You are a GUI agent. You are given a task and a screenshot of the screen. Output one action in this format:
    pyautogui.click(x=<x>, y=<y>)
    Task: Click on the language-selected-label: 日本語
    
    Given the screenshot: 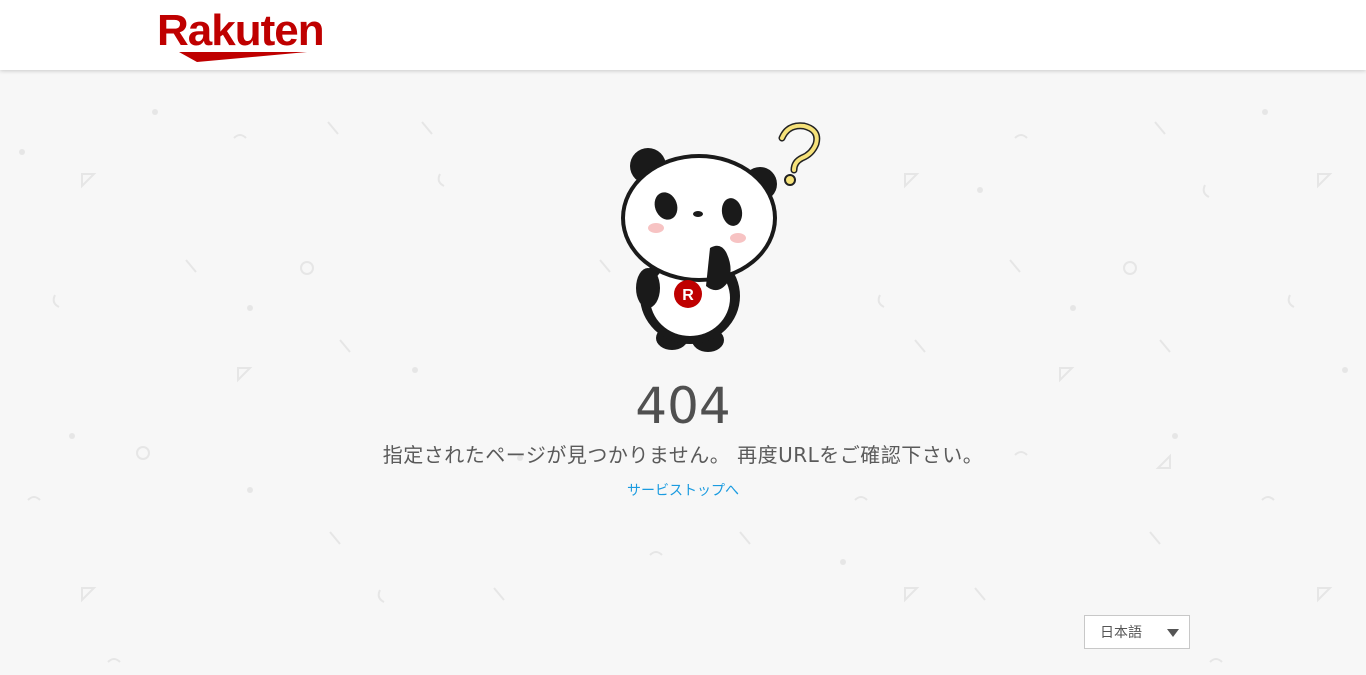 What is the action you would take?
    pyautogui.click(x=1121, y=633)
    